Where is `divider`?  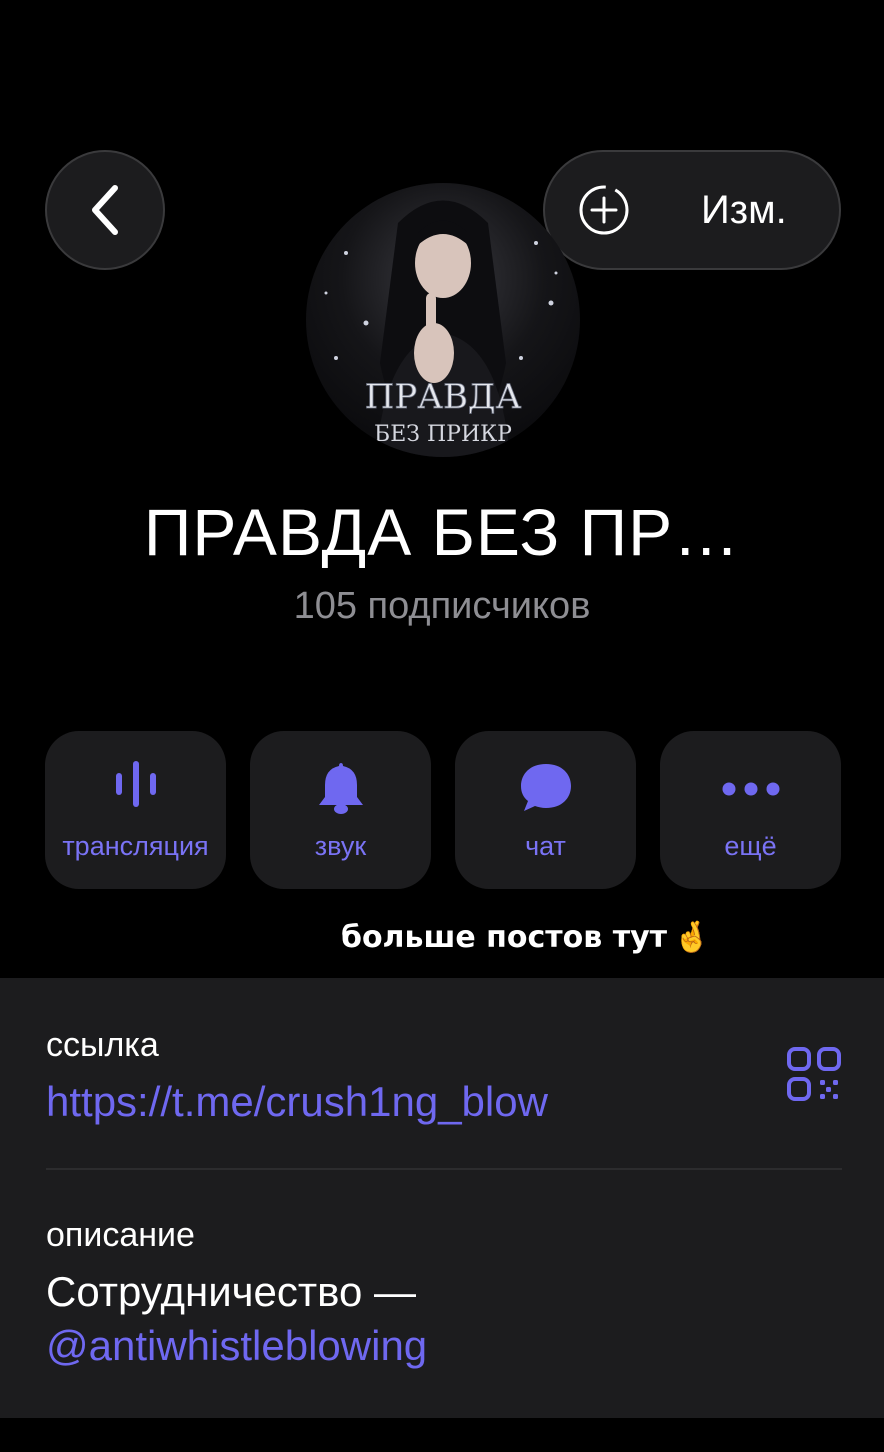
divider is located at coordinates (444, 1169).